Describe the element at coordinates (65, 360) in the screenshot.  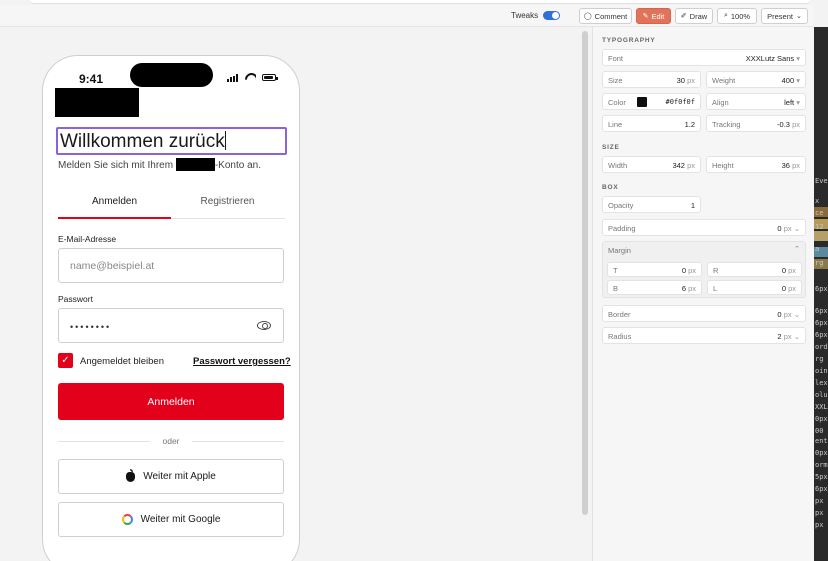
I see `remember-me-checkbox: ✓` at that location.